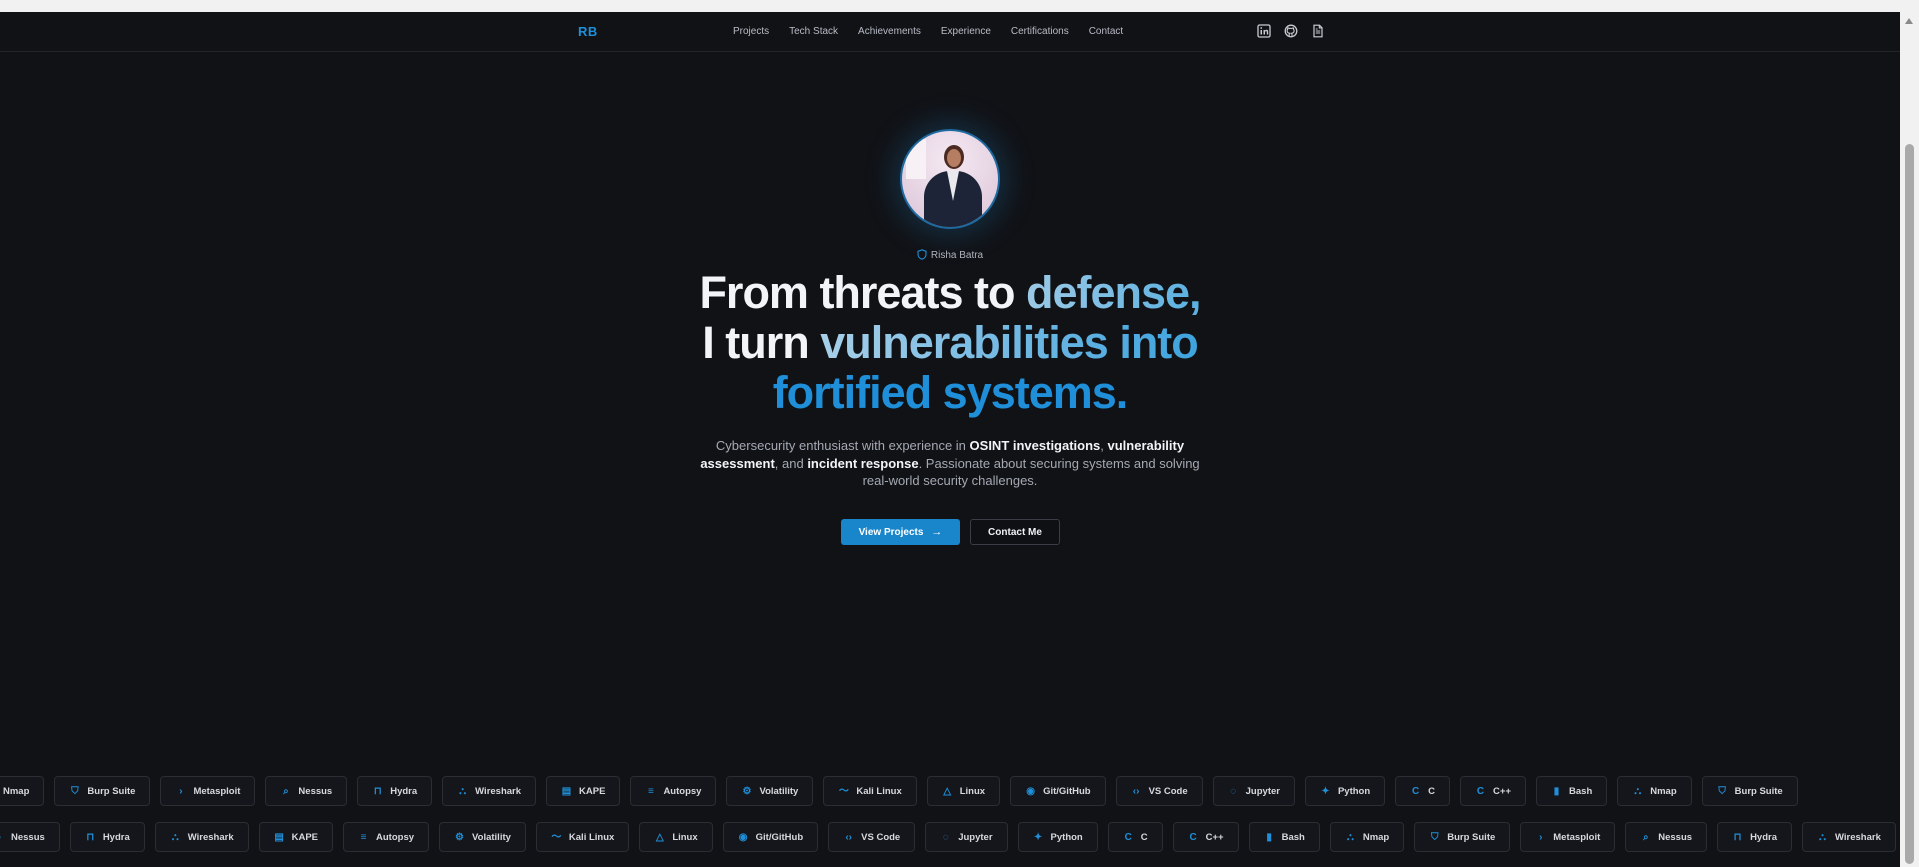  I want to click on tech-chip-c: CC, so click(1423, 791).